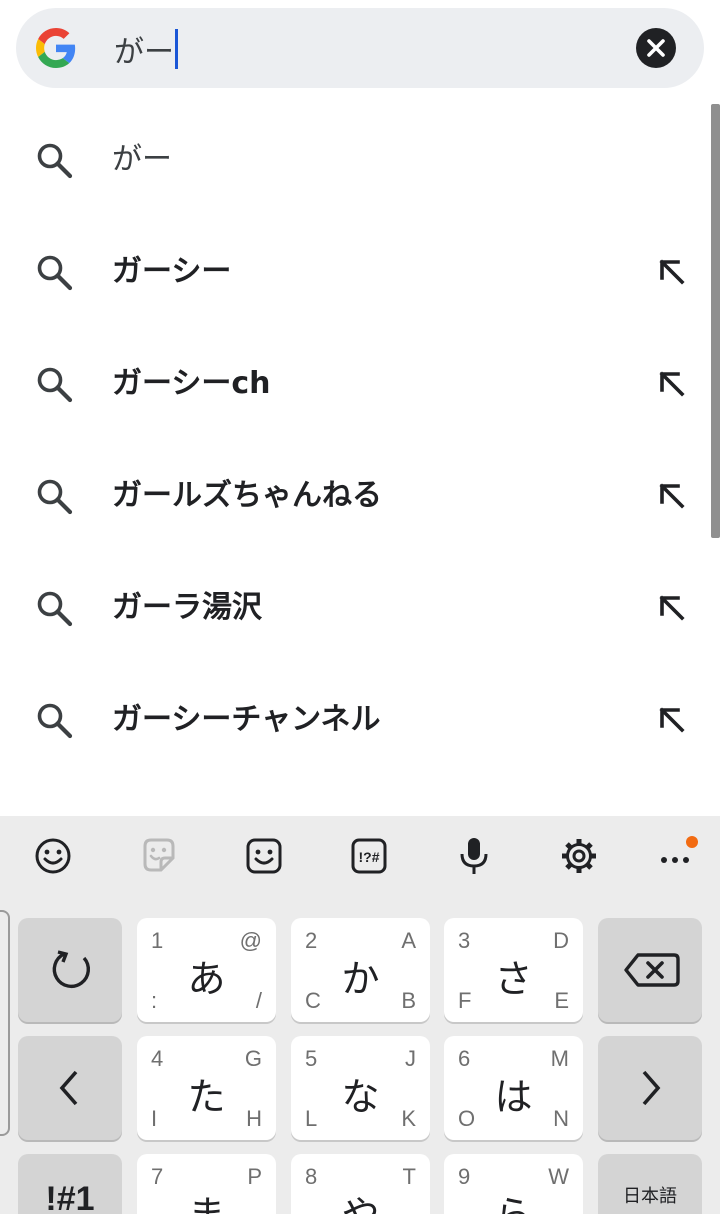 This screenshot has width=720, height=1214. Describe the element at coordinates (313, 1000) in the screenshot. I see `key-hint: C` at that location.